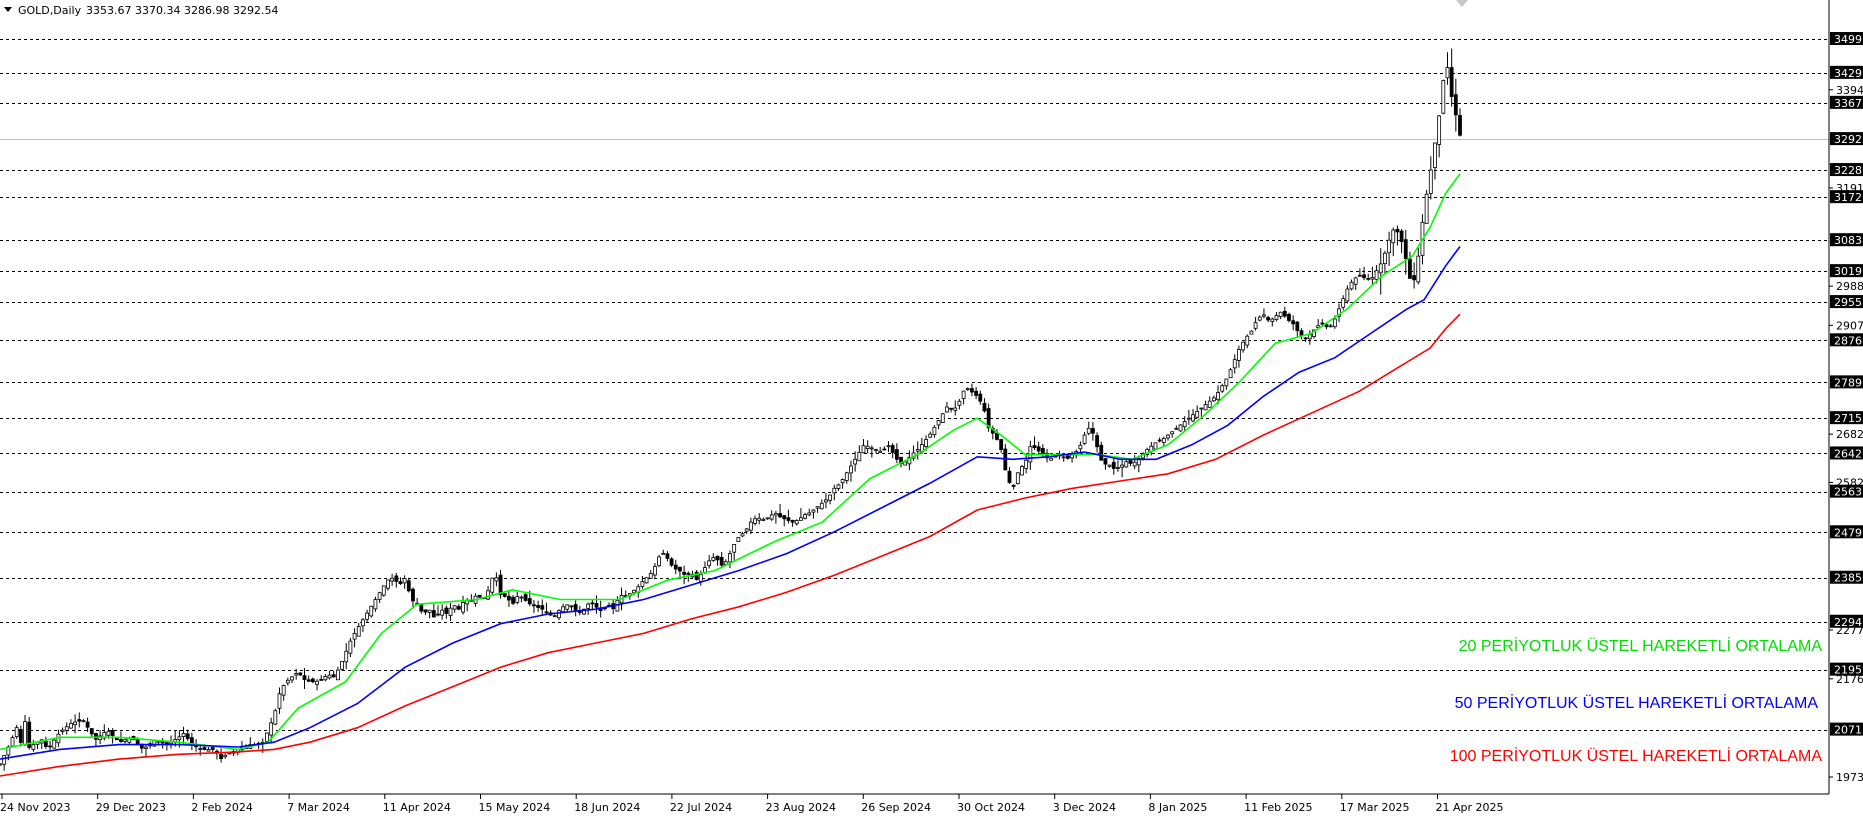  What do you see at coordinates (318, 807) in the screenshot?
I see `time-tick-3: 7 Mar 2024` at bounding box center [318, 807].